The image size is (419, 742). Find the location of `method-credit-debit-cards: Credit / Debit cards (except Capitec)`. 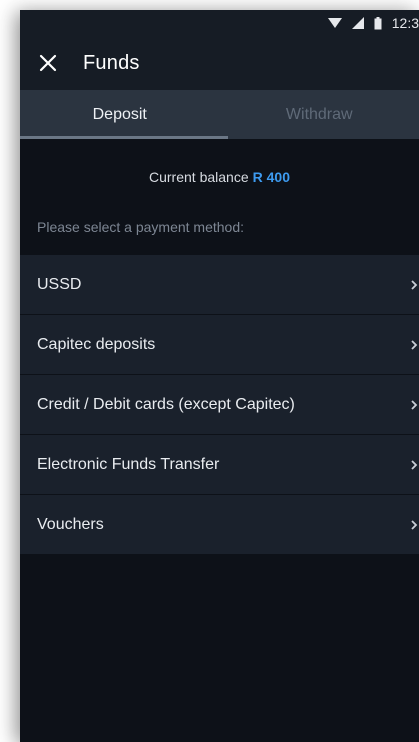

method-credit-debit-cards: Credit / Debit cards (except Capitec) is located at coordinates (219, 404).